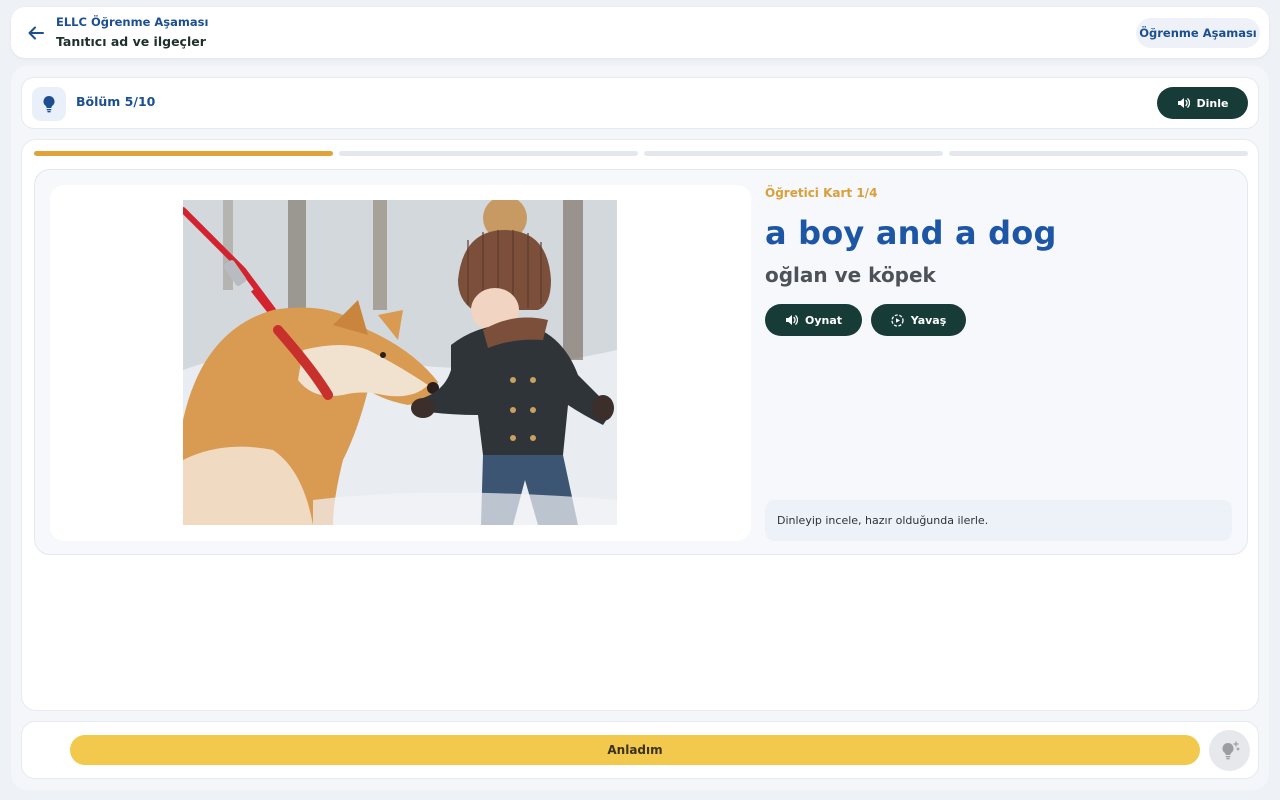 Image resolution: width=1280 pixels, height=800 pixels. Describe the element at coordinates (1198, 33) in the screenshot. I see `stage-badge: Öğrenme Aşaması` at that location.